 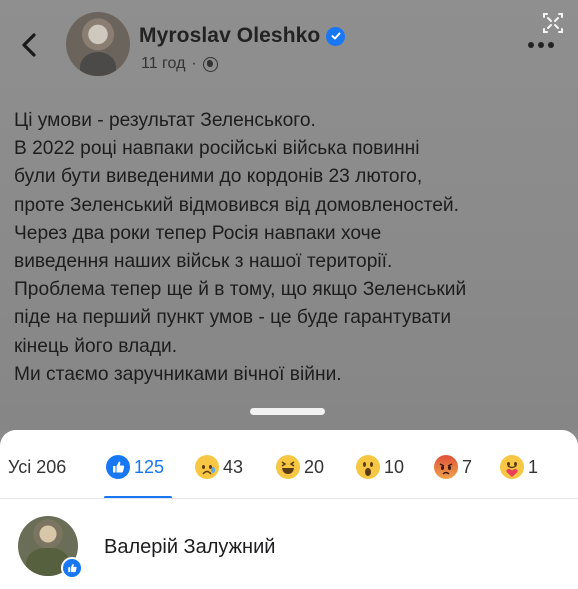 What do you see at coordinates (233, 466) in the screenshot?
I see `tab-sad-count: 43` at bounding box center [233, 466].